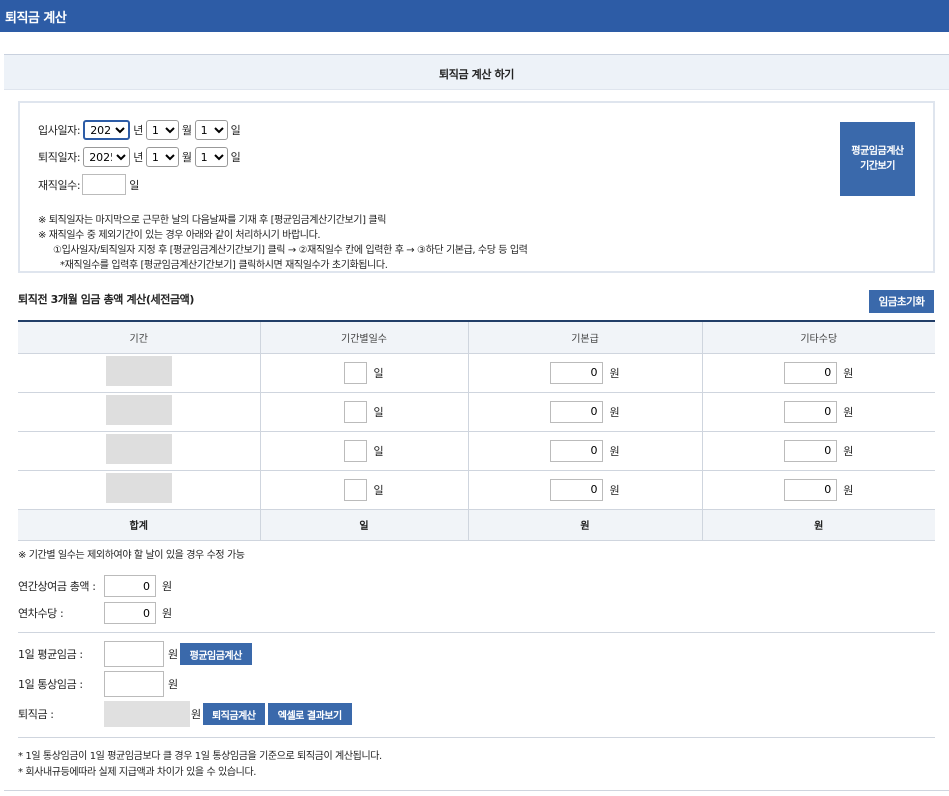  I want to click on period-view-button-line1: 평균임금계산, so click(877, 151).